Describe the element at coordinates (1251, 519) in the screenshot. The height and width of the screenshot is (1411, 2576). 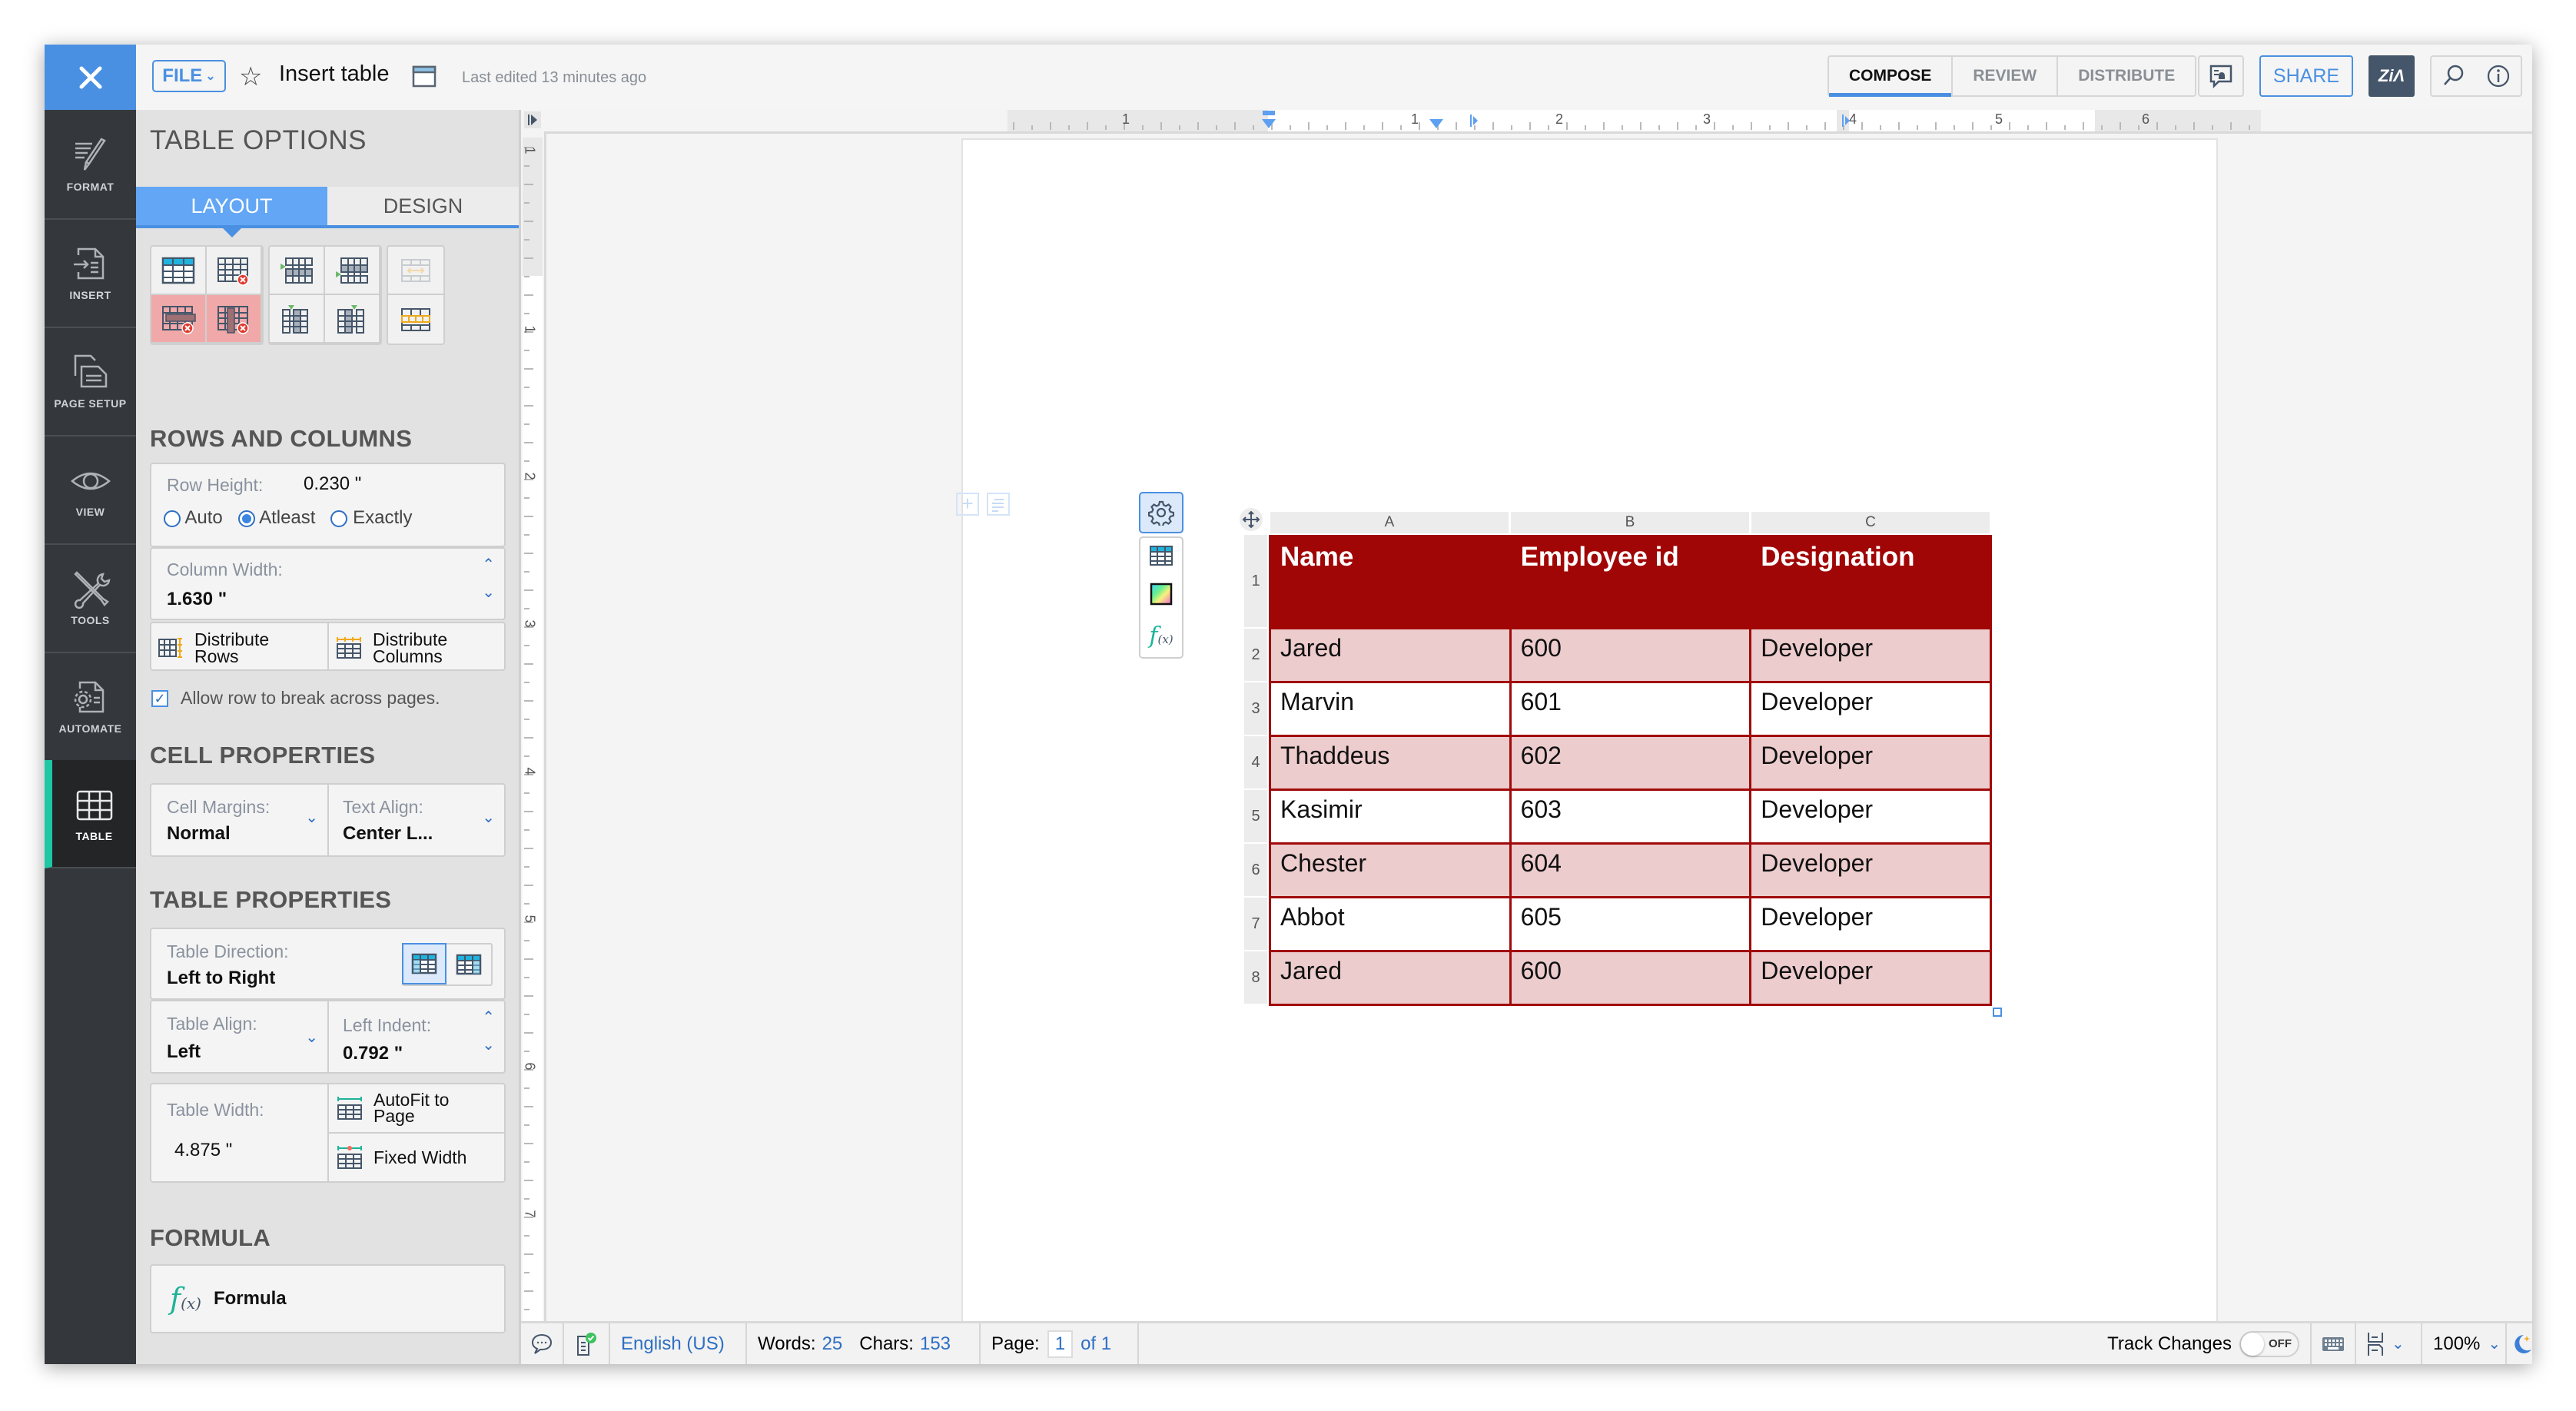
I see `table-move-handle` at that location.